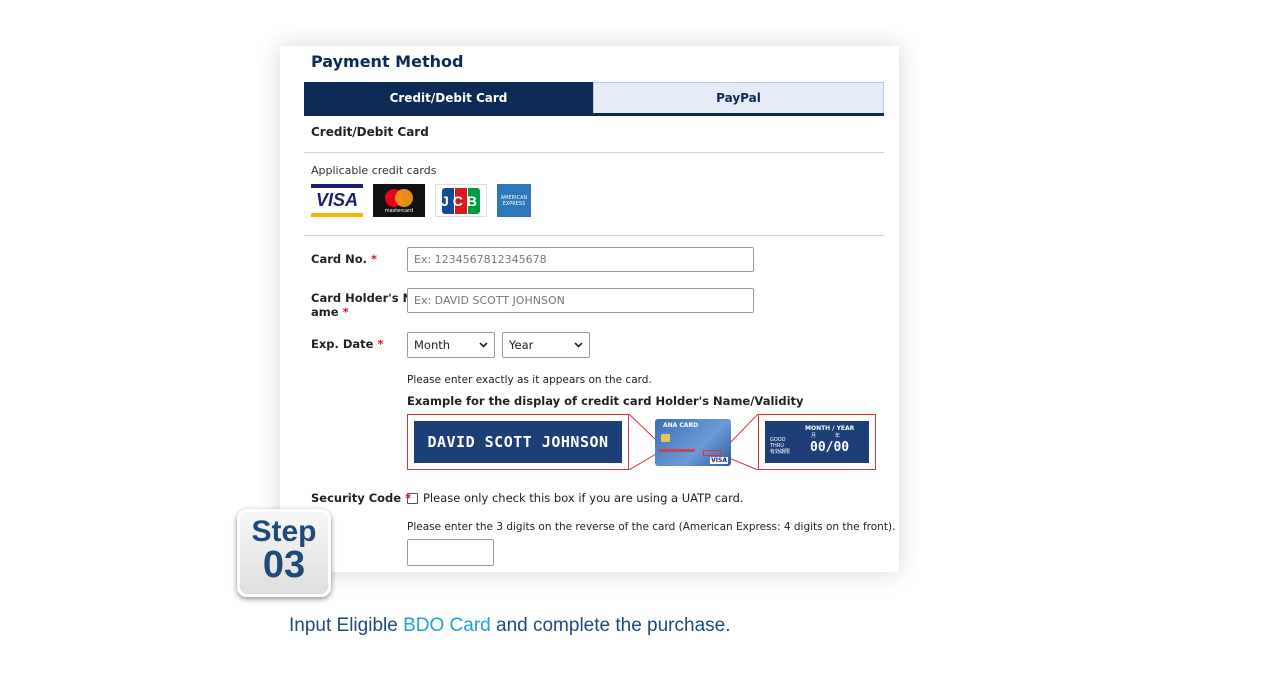 This screenshot has width=1263, height=700. Describe the element at coordinates (432, 345) in the screenshot. I see `exp-month-value: Month` at that location.